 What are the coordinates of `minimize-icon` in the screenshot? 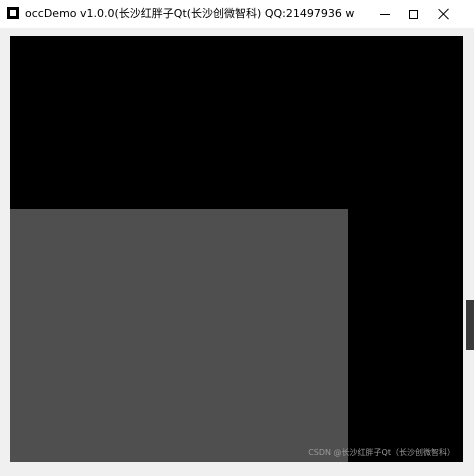 It's located at (385, 14).